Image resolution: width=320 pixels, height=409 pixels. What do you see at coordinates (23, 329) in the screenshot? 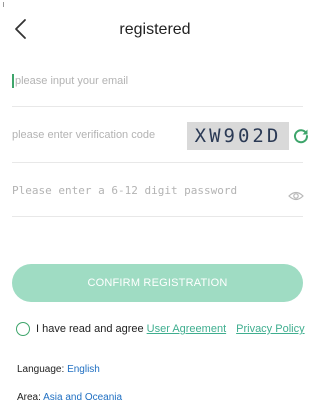
I see `radio-icon` at bounding box center [23, 329].